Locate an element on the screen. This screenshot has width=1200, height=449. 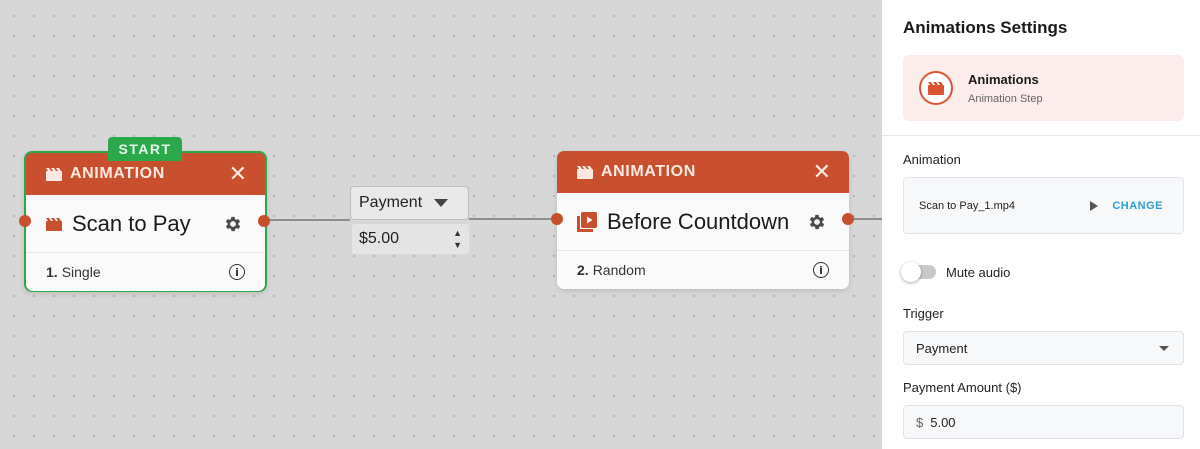
mute-audio-toggle is located at coordinates (918, 272).